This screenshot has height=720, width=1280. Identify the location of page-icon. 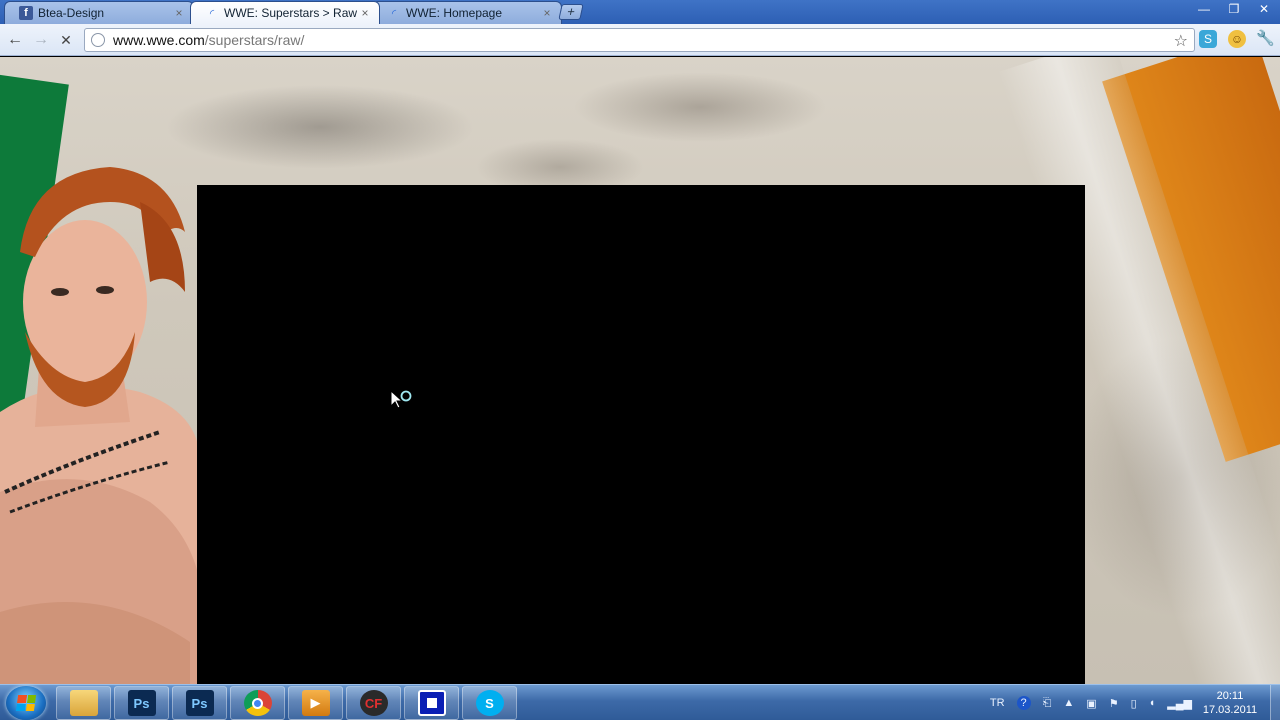
(98, 40).